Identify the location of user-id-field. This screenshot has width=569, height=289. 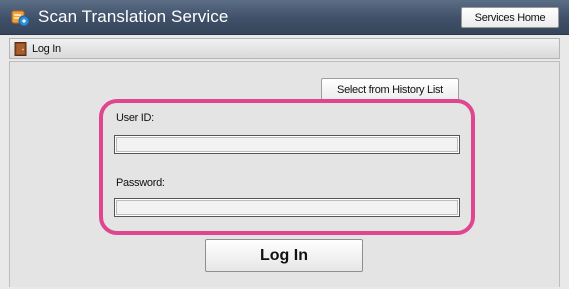
(287, 144).